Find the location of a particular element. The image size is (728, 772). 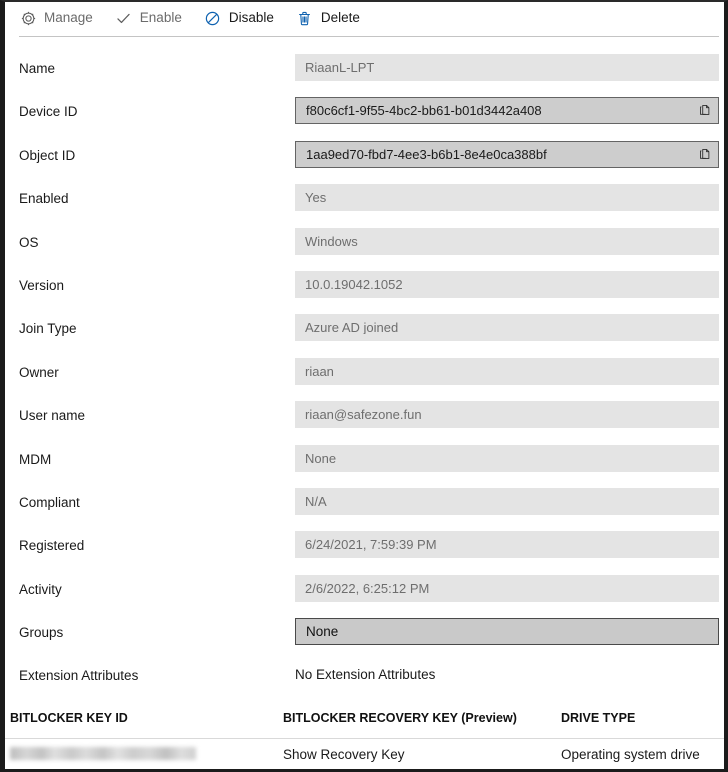

field-compliant-row: Compliant N/A is located at coordinates (364, 505).